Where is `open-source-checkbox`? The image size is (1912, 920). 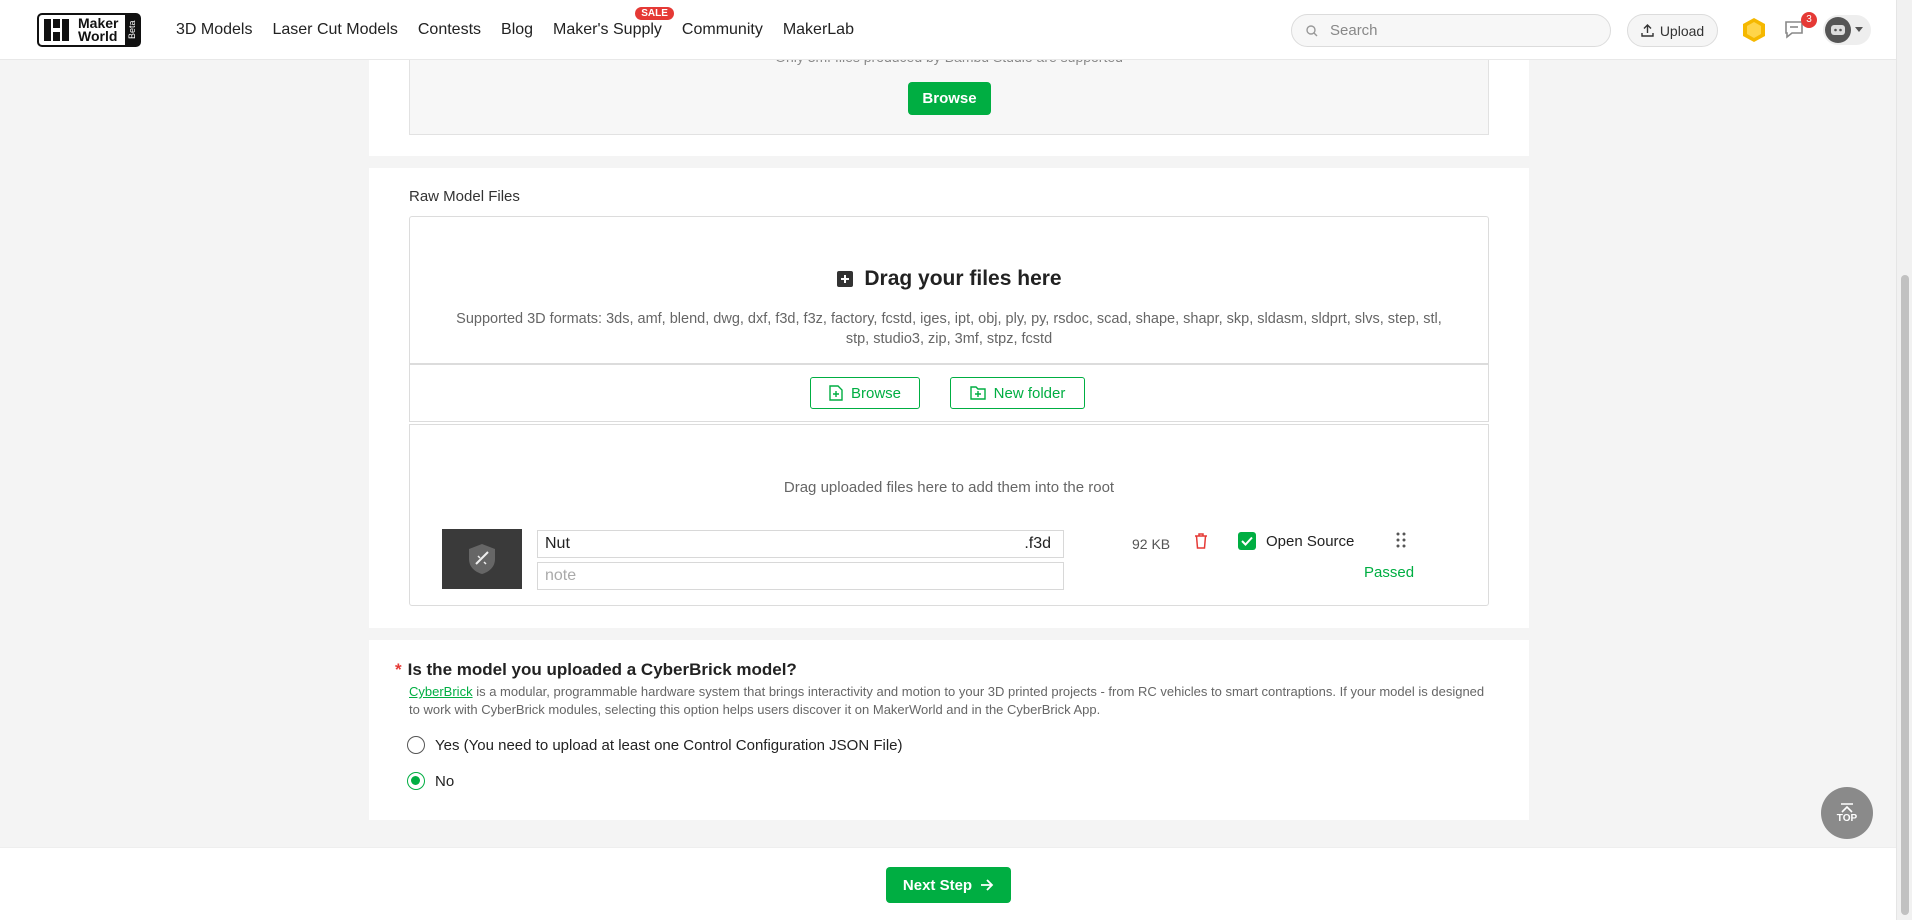 open-source-checkbox is located at coordinates (1247, 541).